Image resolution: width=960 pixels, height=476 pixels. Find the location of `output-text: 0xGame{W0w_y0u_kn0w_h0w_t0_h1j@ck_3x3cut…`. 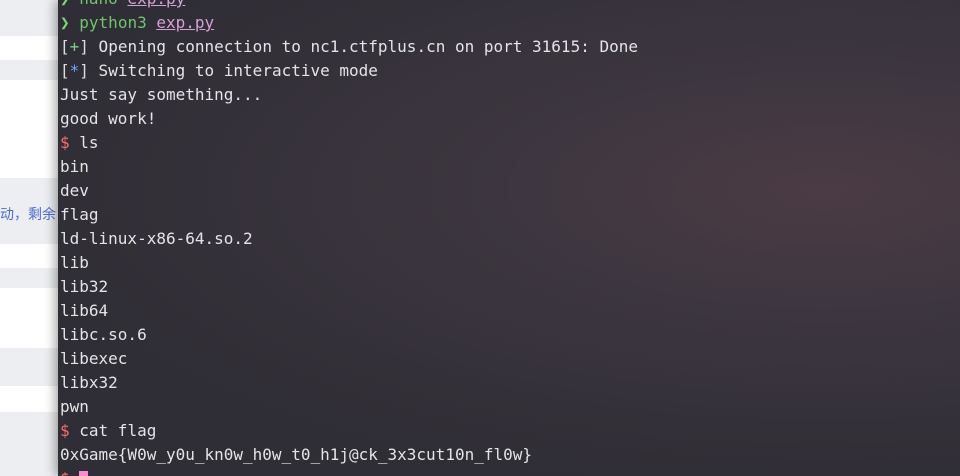

output-text: 0xGame{W0w_y0u_kn0w_h0w_t0_h1j@ck_3x3cut… is located at coordinates (296, 454).